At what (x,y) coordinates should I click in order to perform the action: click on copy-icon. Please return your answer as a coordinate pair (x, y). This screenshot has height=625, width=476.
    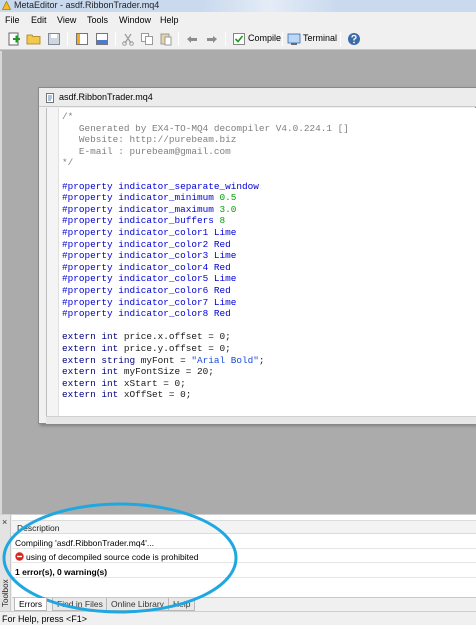
    Looking at the image, I should click on (147, 39).